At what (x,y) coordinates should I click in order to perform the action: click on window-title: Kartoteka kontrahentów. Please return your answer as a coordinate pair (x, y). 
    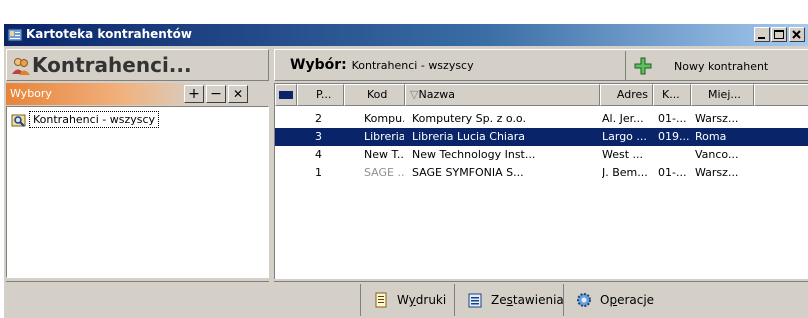
    Looking at the image, I should click on (109, 34).